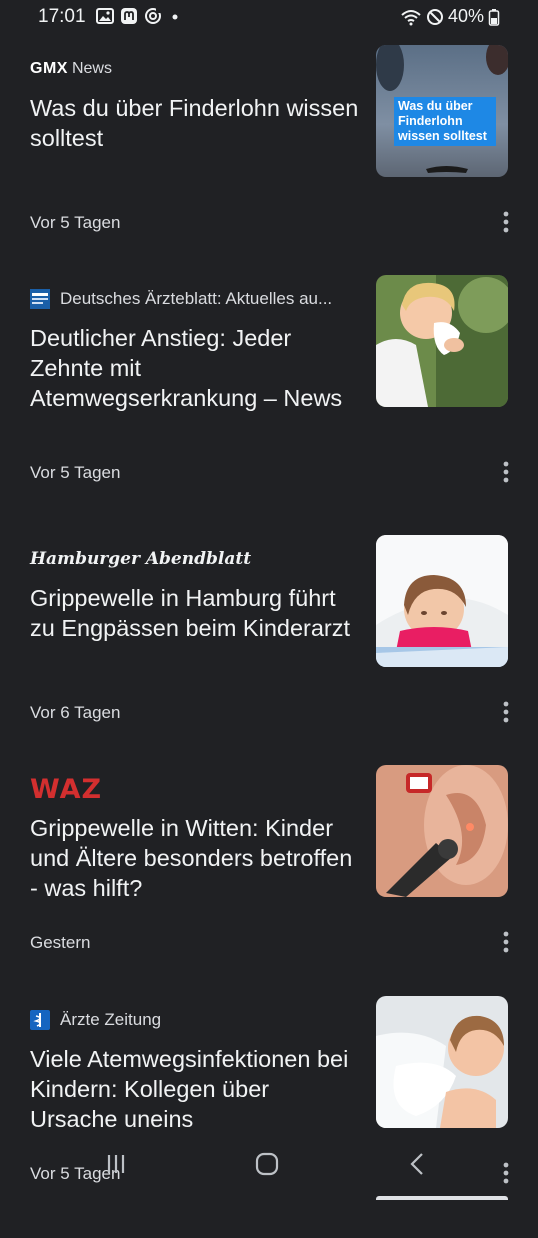 The image size is (538, 1238). I want to click on gmx-logo: GMX, so click(49, 68).